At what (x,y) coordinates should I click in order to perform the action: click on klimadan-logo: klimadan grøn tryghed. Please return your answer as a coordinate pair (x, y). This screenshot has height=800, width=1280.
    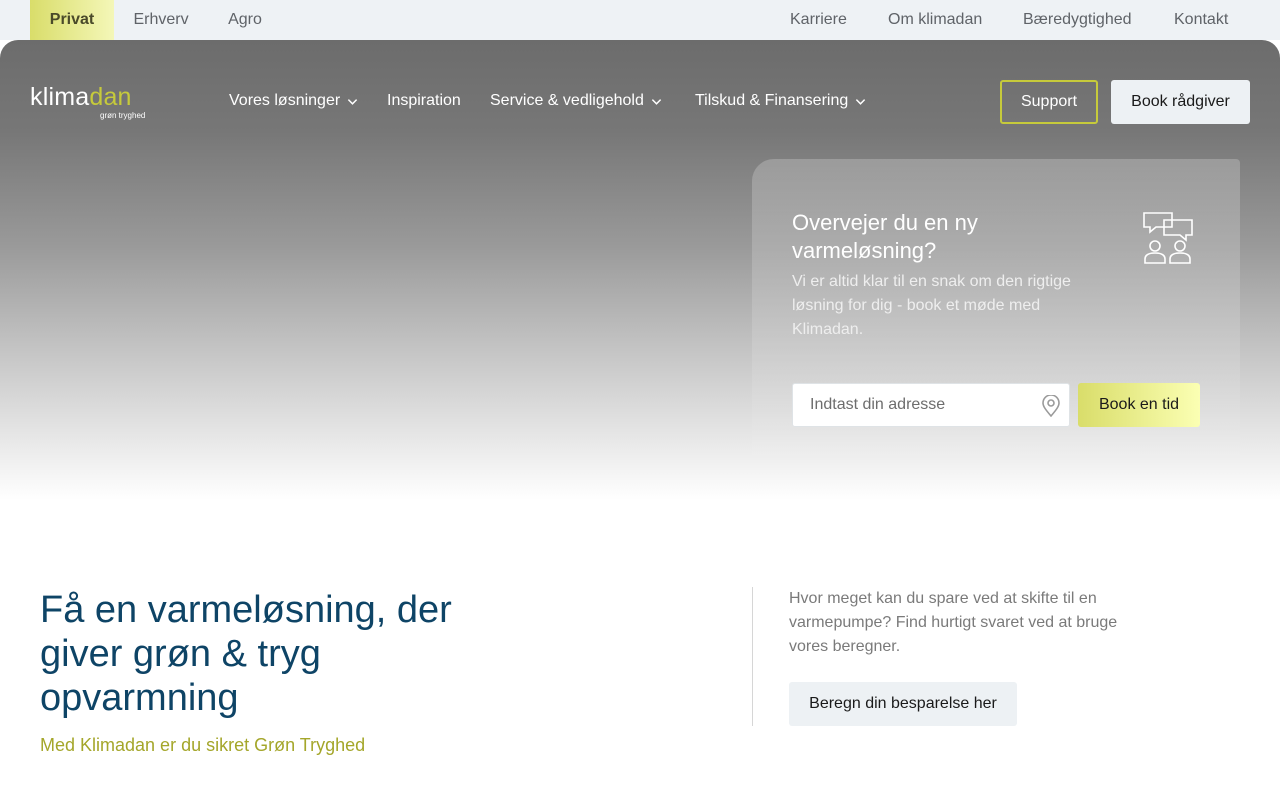
    Looking at the image, I should click on (90, 104).